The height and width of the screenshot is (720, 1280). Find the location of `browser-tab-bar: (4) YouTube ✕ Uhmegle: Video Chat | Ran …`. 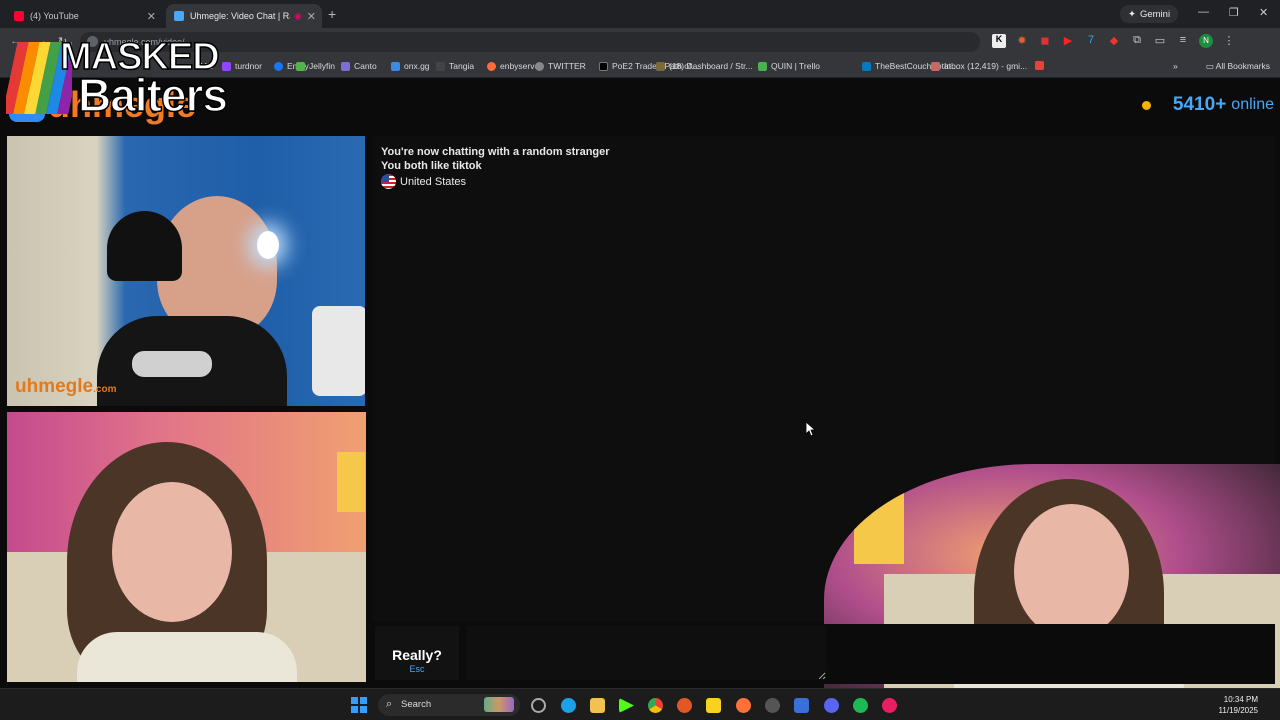

browser-tab-bar: (4) YouTube ✕ Uhmegle: Video Chat | Ran … is located at coordinates (640, 14).